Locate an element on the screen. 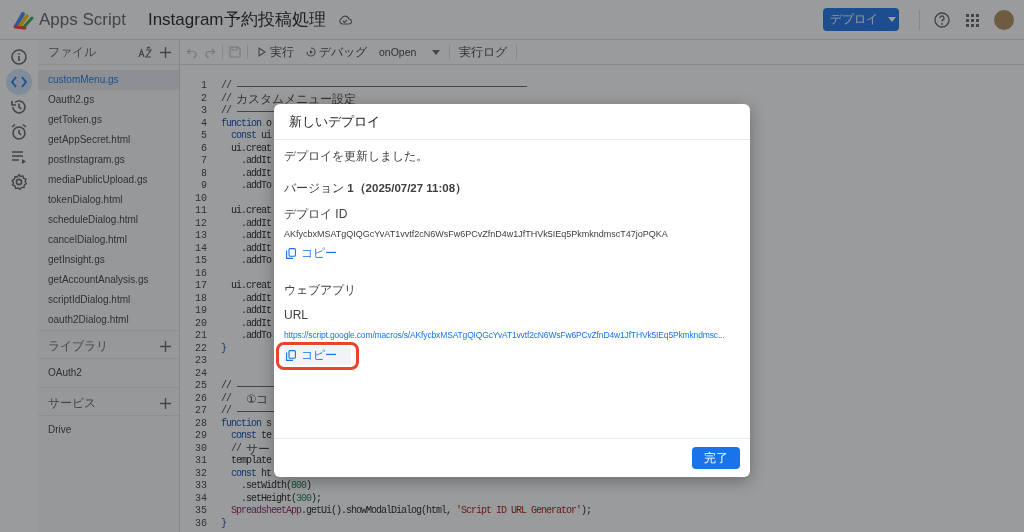 This screenshot has width=1024, height=532. line-number: 23 is located at coordinates (200, 361).